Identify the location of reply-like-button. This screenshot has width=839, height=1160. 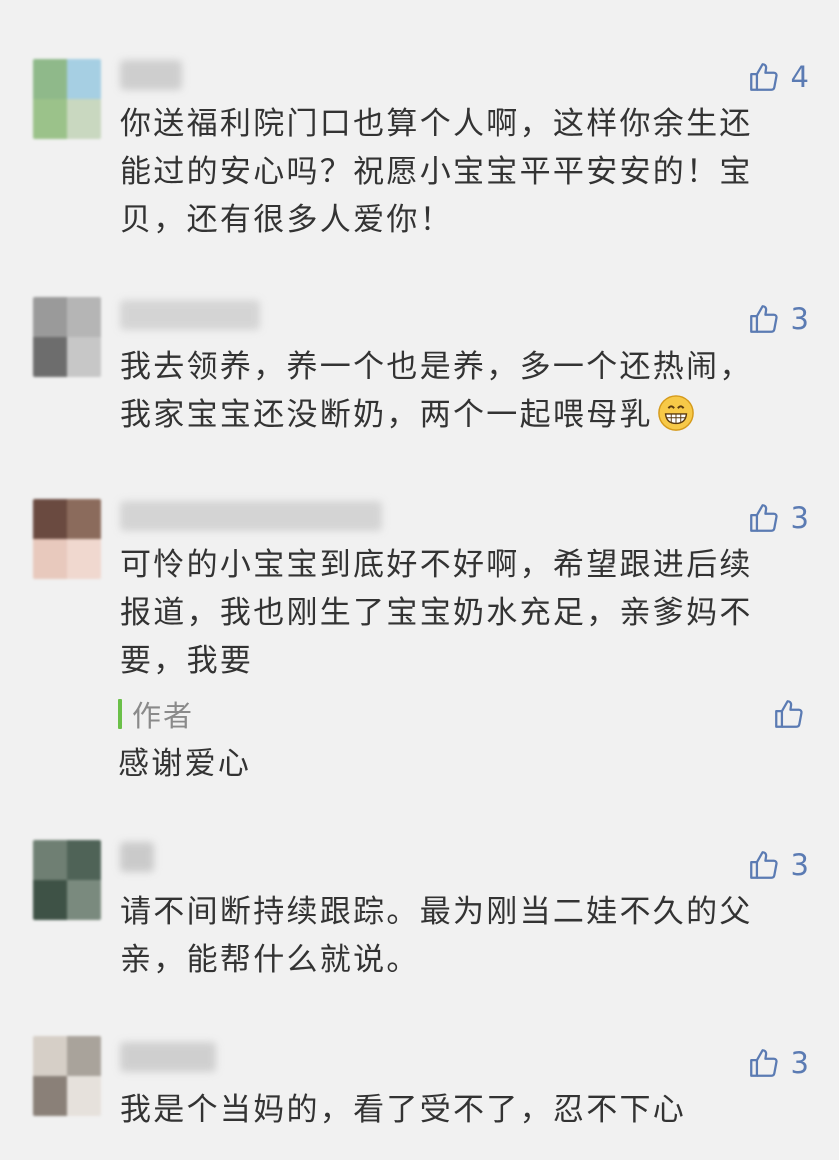
(789, 714).